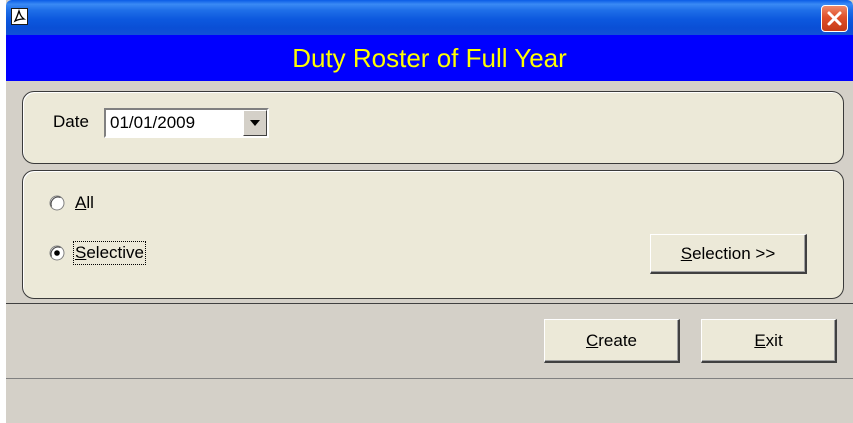 This screenshot has height=423, width=853. What do you see at coordinates (57, 253) in the screenshot?
I see `radio-selective-circle` at bounding box center [57, 253].